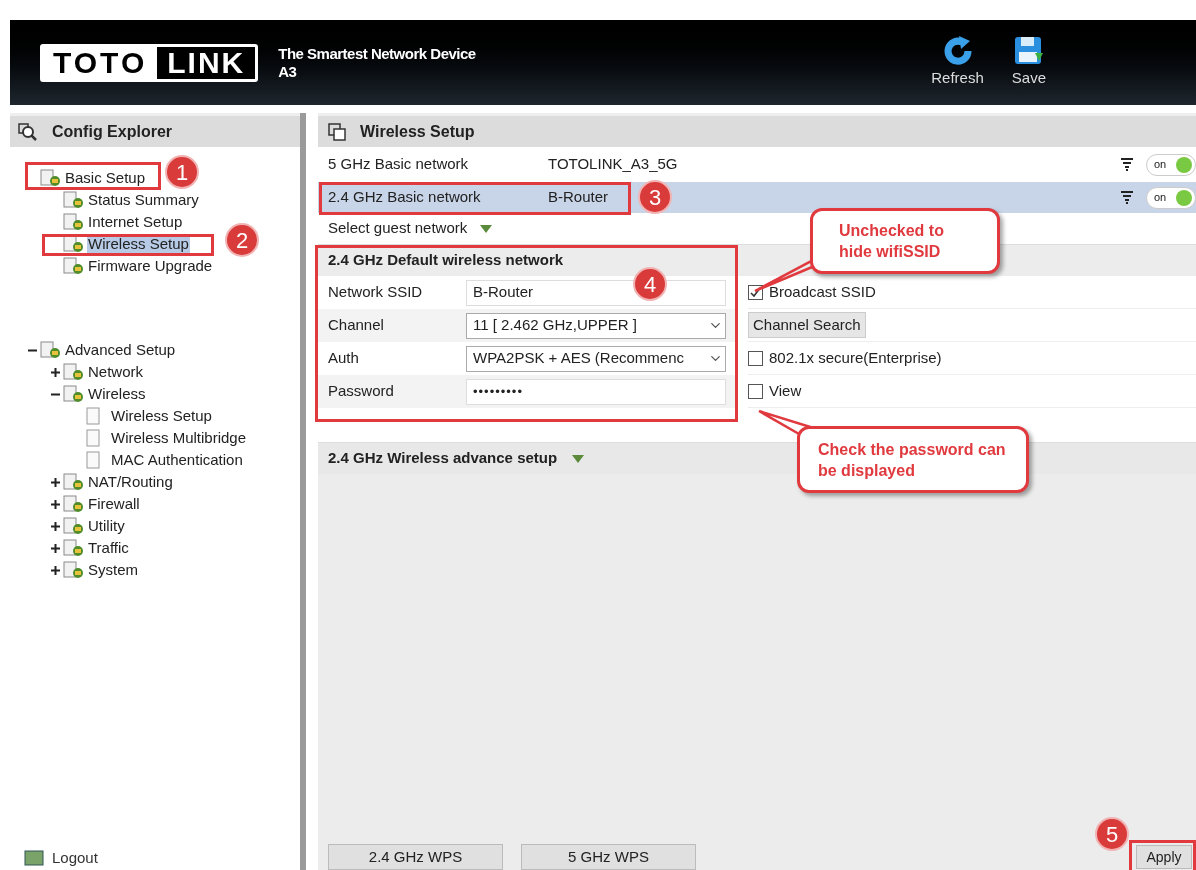  What do you see at coordinates (957, 51) in the screenshot?
I see `refresh-icon` at bounding box center [957, 51].